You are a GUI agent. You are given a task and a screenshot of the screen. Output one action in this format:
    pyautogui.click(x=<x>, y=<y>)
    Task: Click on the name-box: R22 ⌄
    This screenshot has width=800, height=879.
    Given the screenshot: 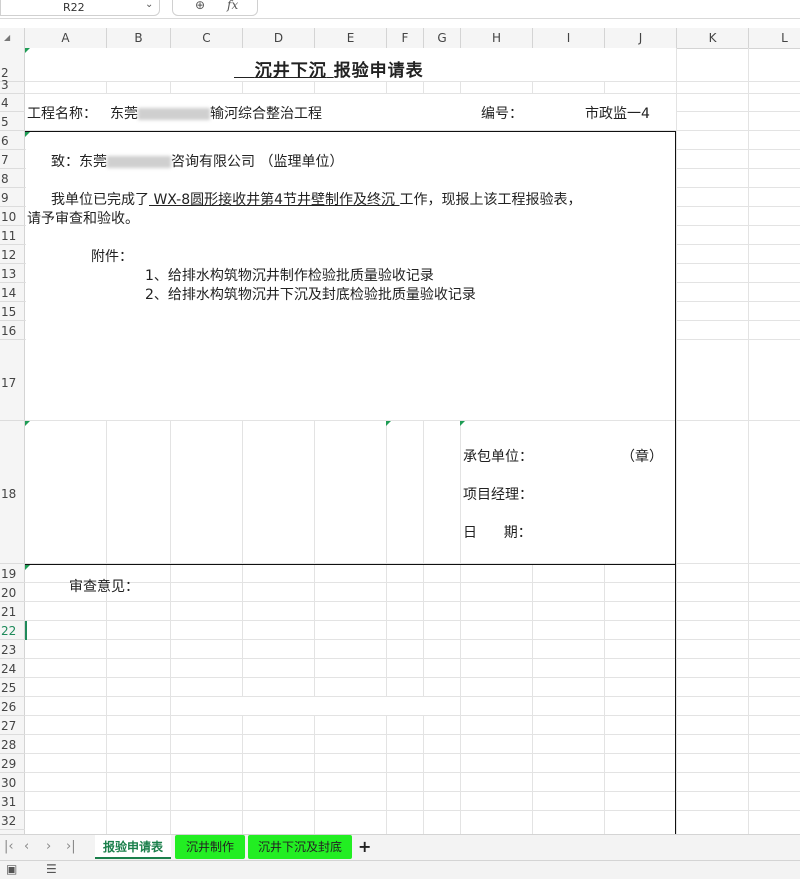 What is the action you would take?
    pyautogui.click(x=80, y=8)
    